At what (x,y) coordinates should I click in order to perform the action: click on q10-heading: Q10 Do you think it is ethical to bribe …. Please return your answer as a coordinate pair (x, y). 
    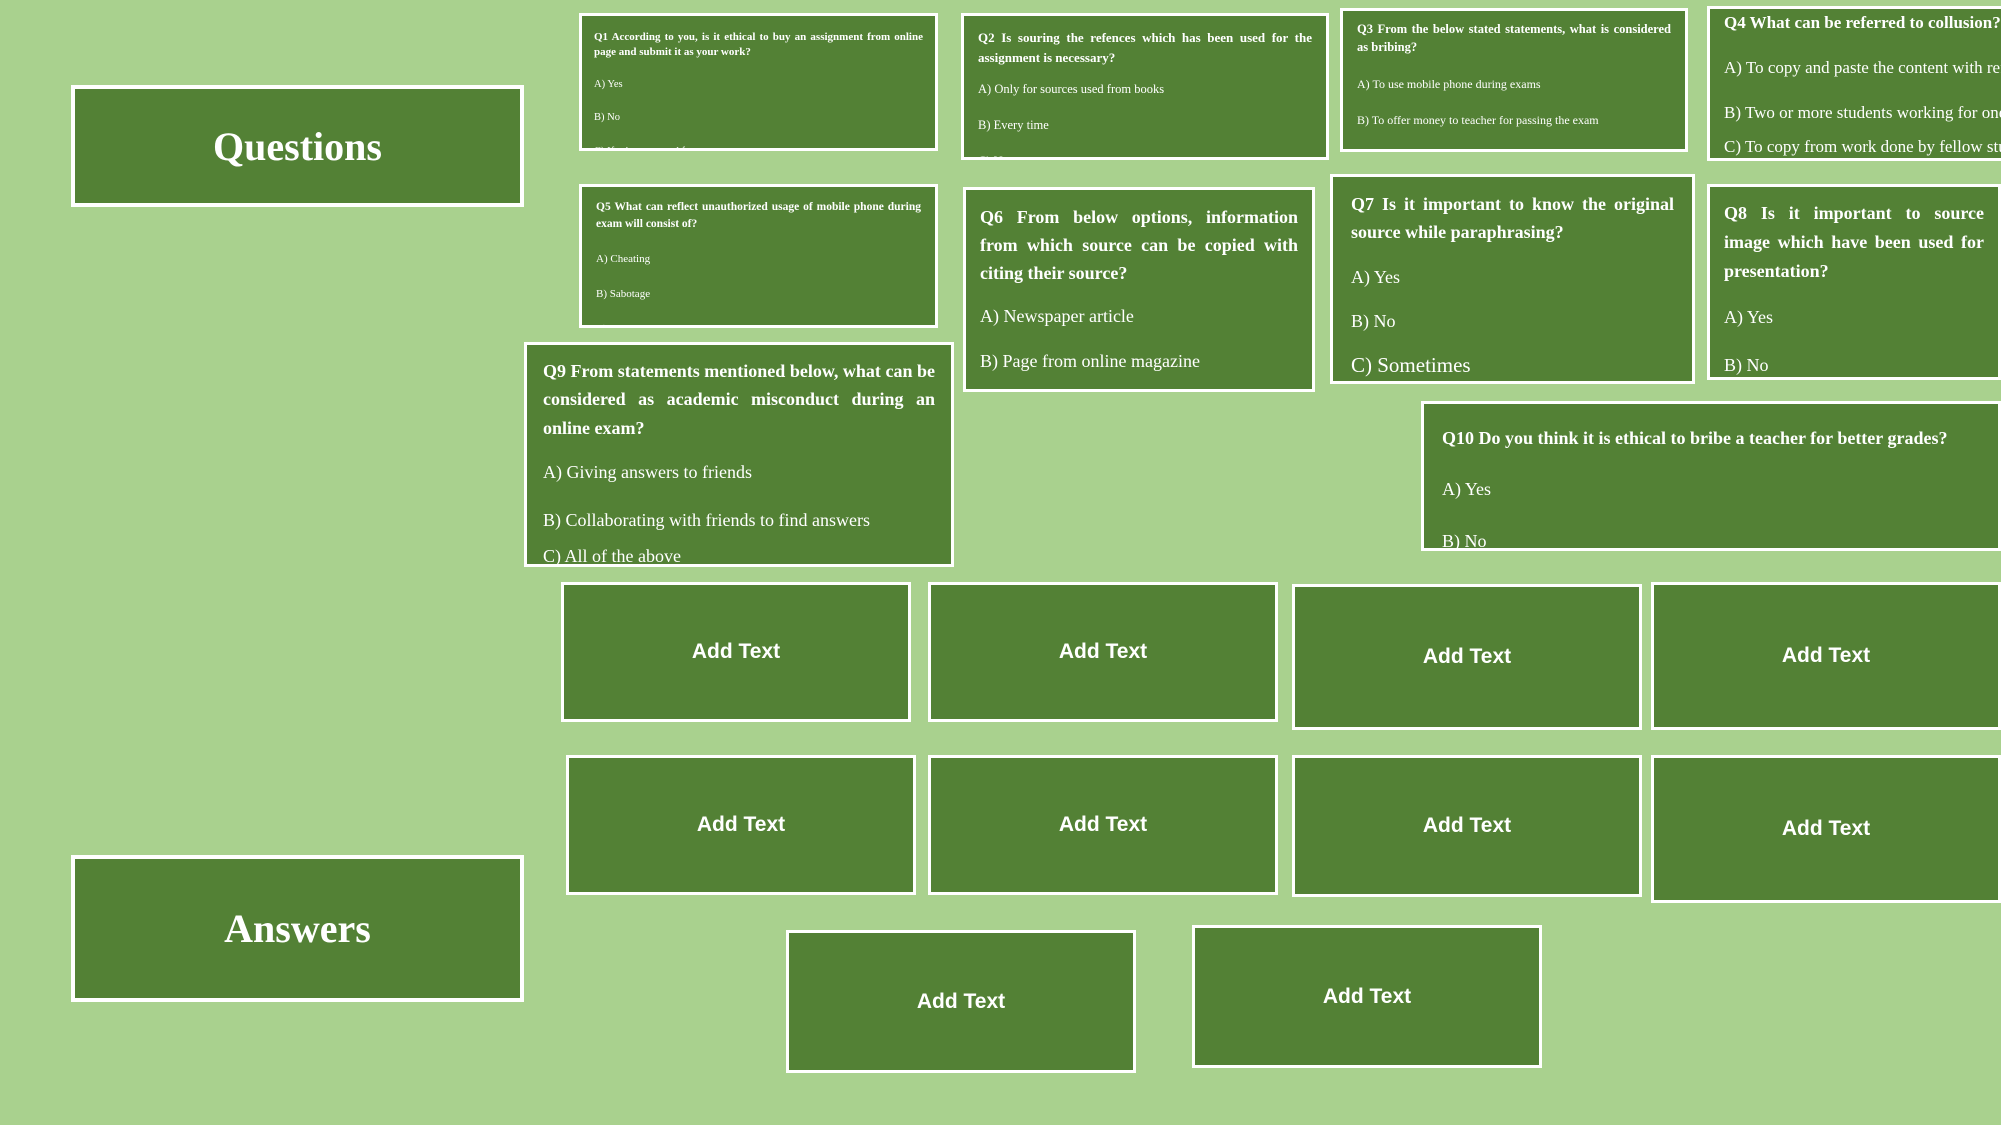
    Looking at the image, I should click on (1695, 438).